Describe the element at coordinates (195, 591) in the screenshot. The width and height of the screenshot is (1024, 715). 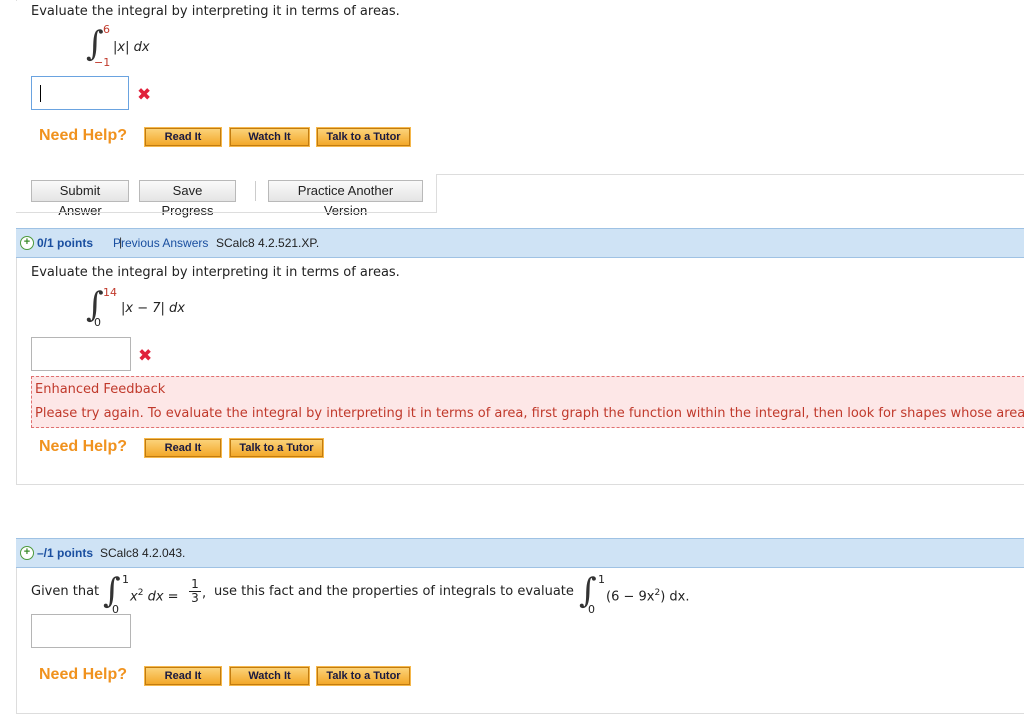
I see `fraction-one-third: 1 3` at that location.